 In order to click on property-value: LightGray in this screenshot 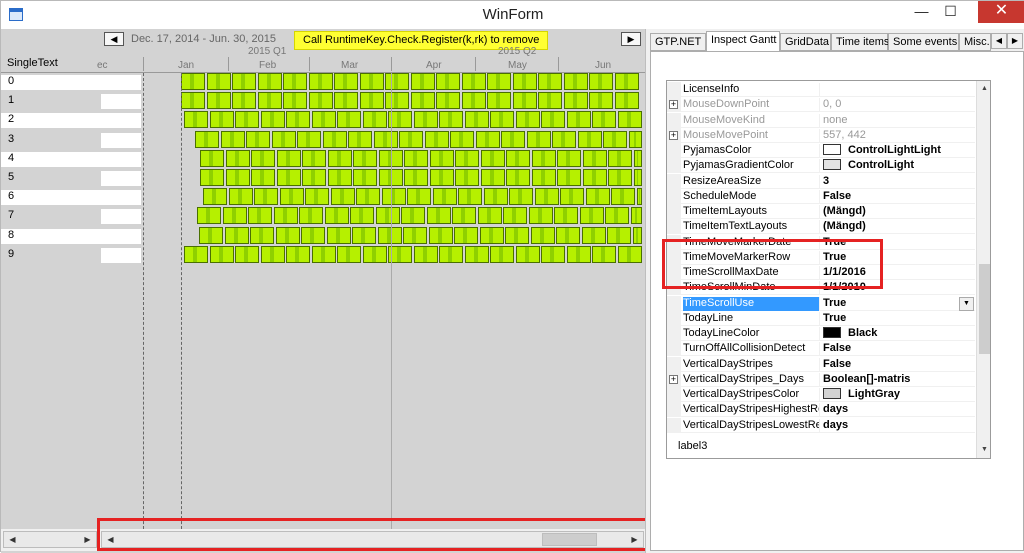, I will do `click(899, 395)`.